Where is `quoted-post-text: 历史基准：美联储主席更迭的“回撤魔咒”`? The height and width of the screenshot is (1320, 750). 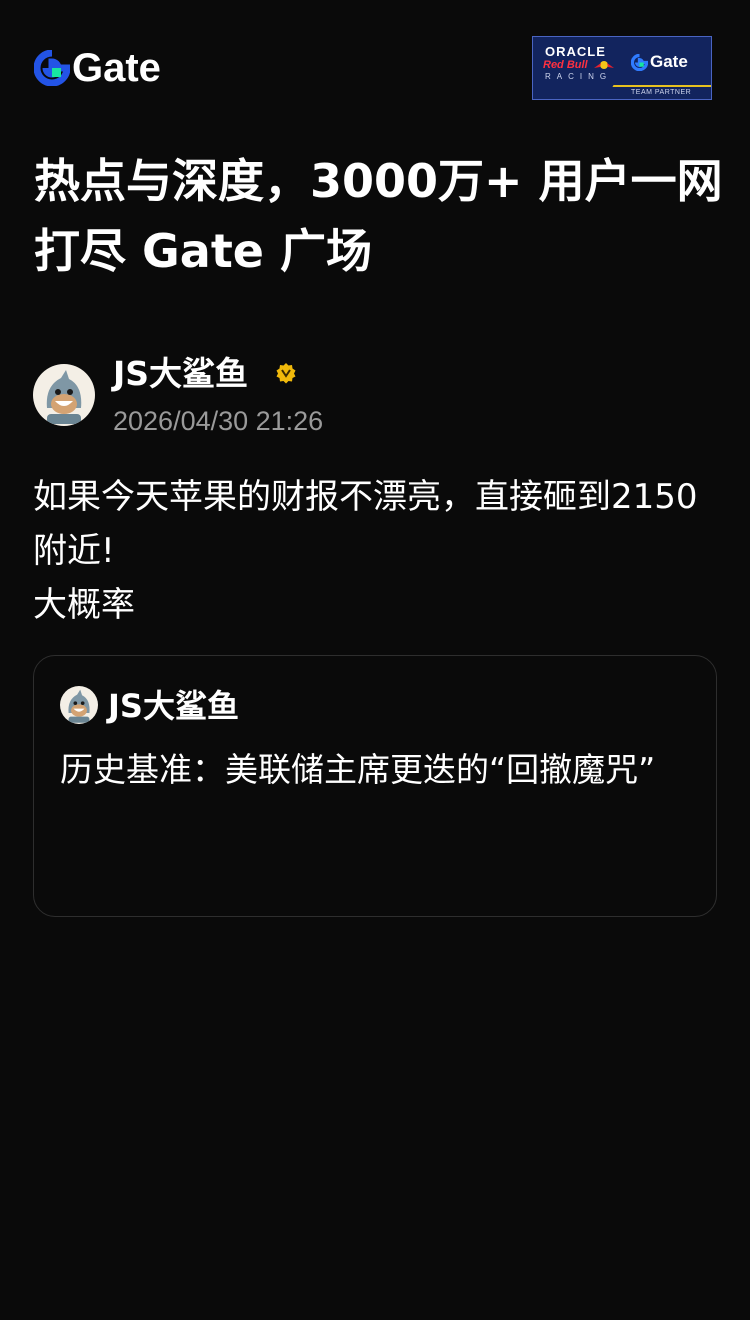 quoted-post-text: 历史基准：美联储主席更迭的“回撤魔咒” is located at coordinates (358, 769).